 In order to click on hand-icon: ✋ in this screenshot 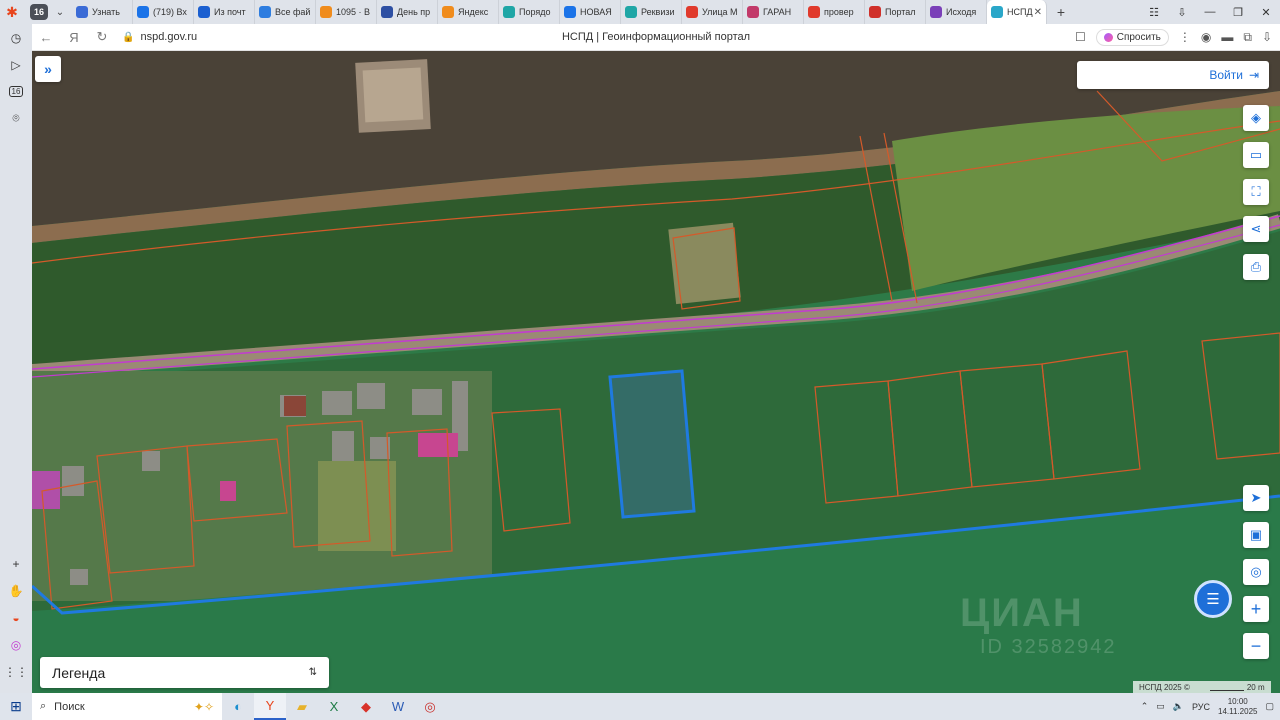, I will do `click(16, 590)`.